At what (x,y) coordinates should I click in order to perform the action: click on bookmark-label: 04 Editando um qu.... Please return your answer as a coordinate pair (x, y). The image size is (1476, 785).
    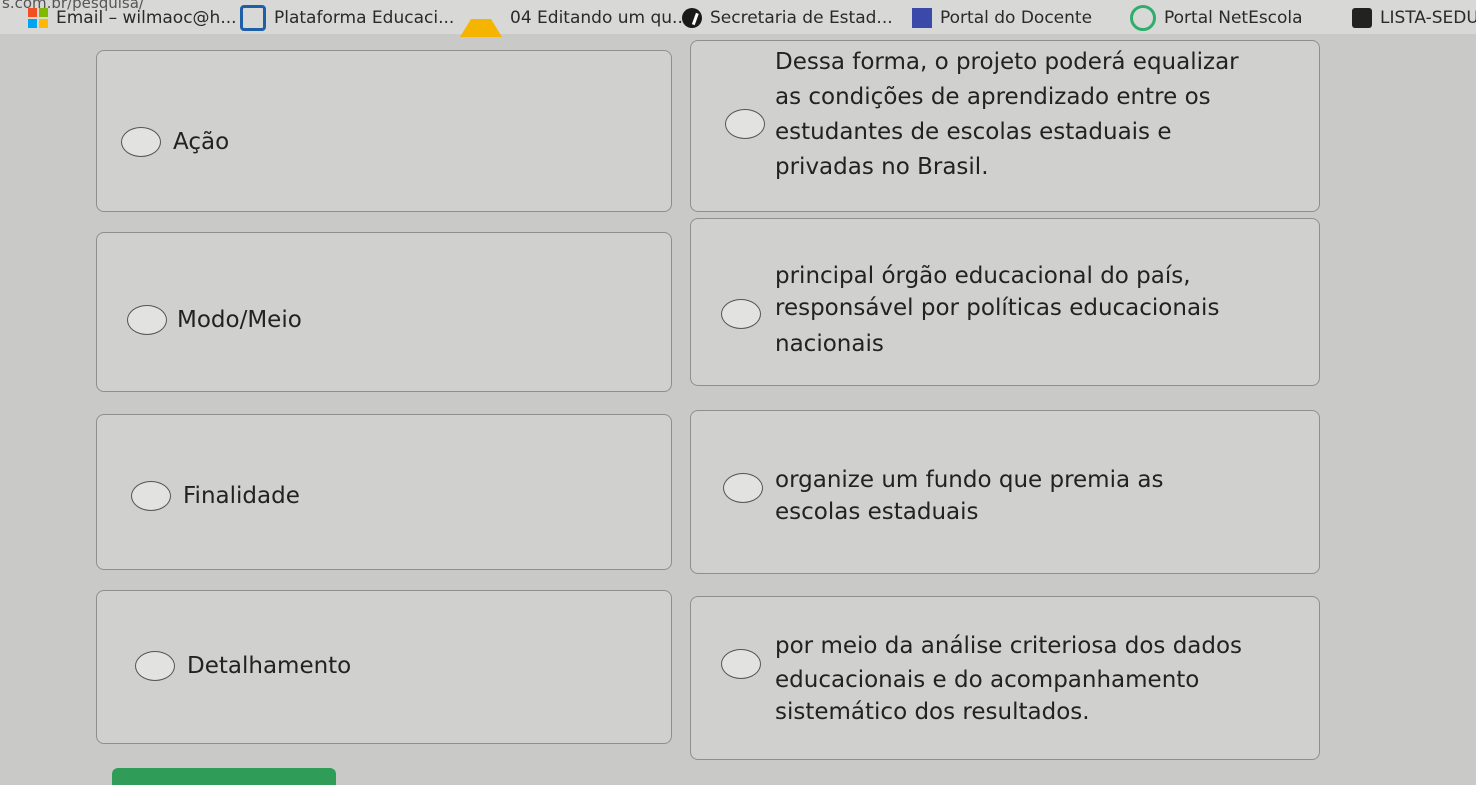
    Looking at the image, I should click on (599, 18).